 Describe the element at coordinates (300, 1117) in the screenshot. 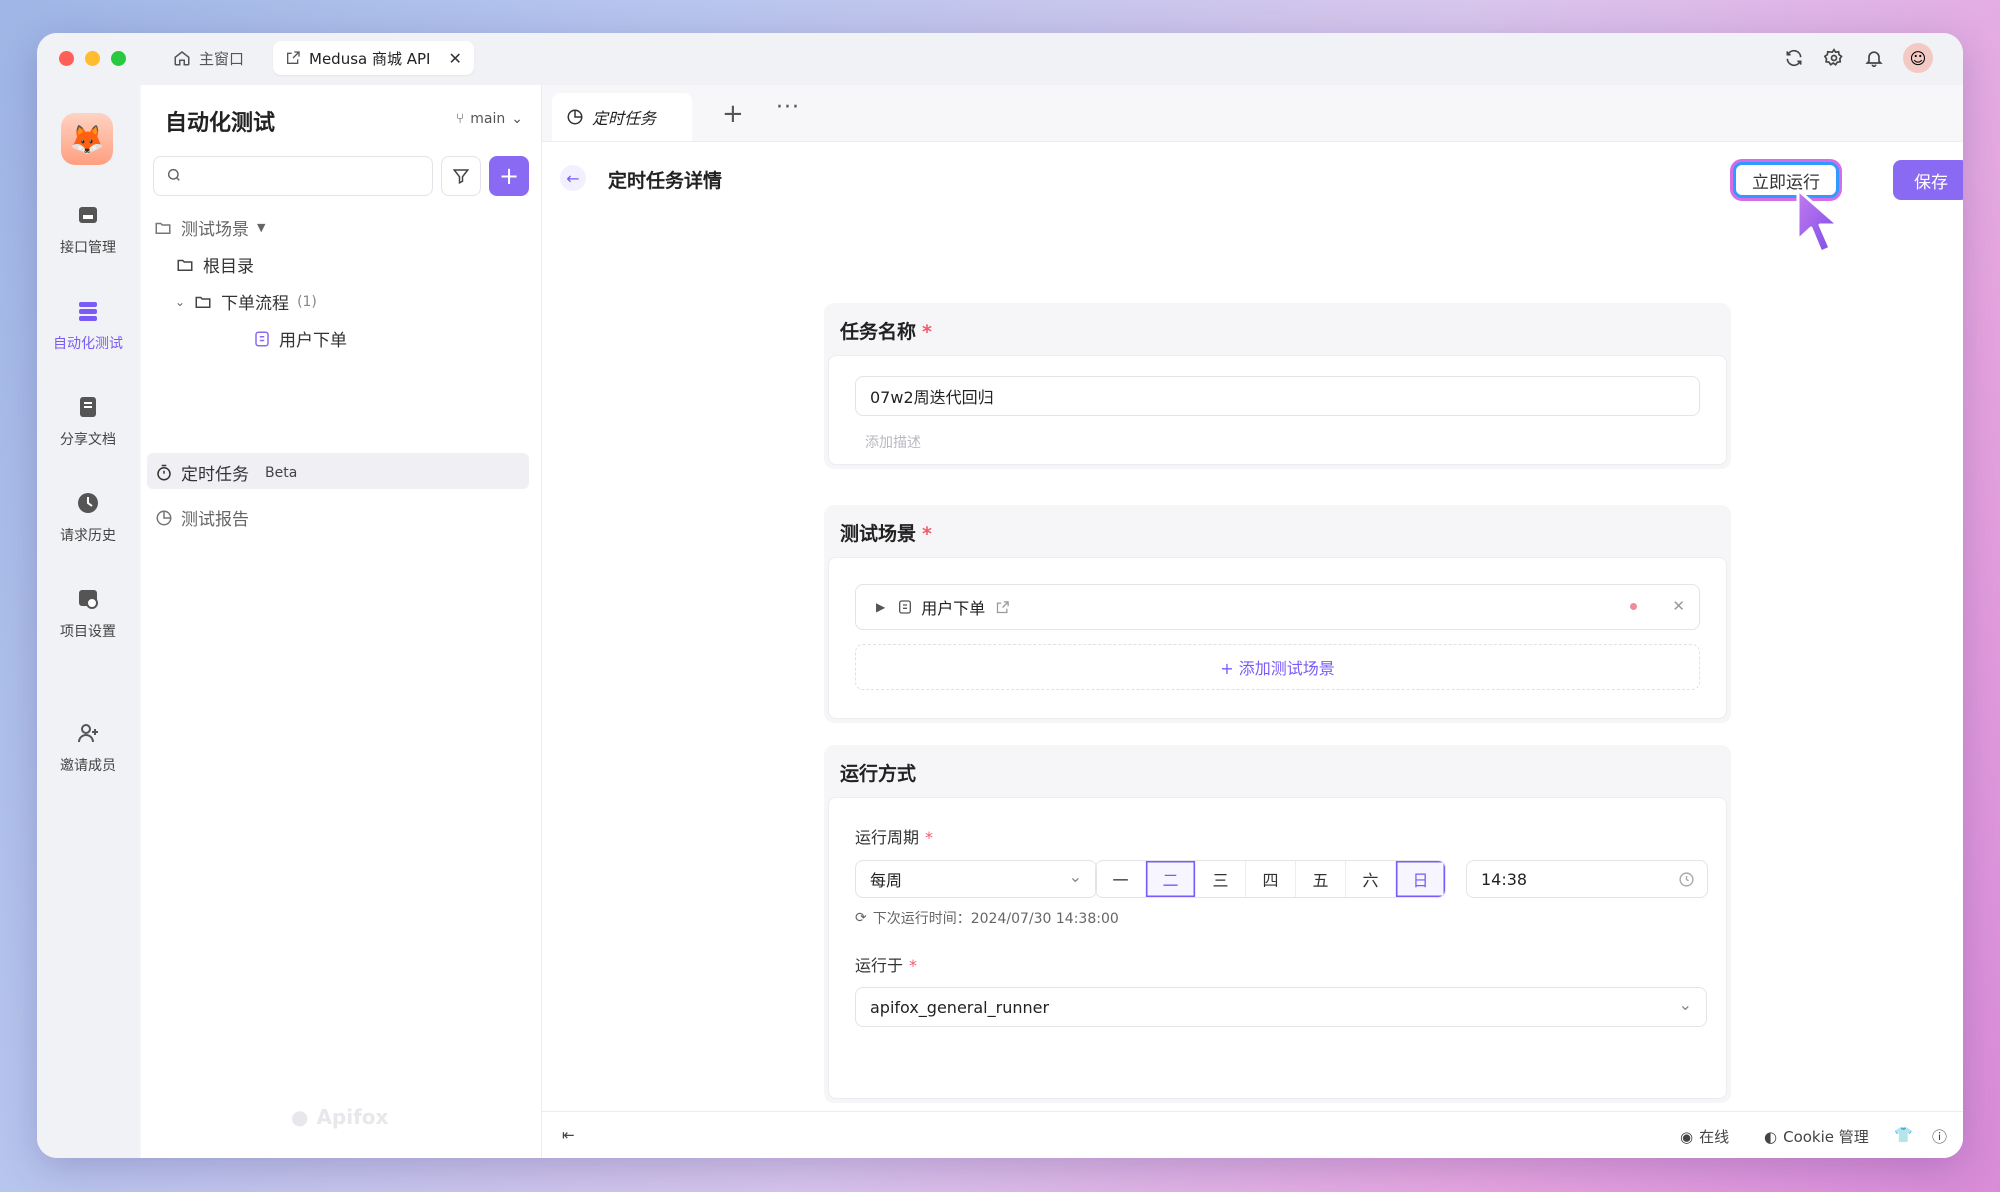

I see `apifox-logo-icon: ●` at that location.